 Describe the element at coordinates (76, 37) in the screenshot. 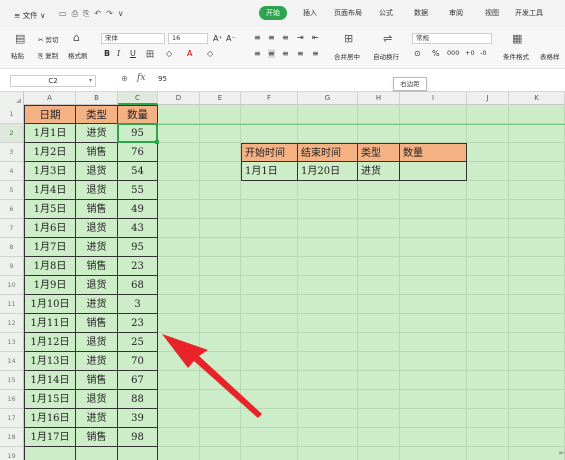

I see `format-painter-icon: ⌂` at that location.